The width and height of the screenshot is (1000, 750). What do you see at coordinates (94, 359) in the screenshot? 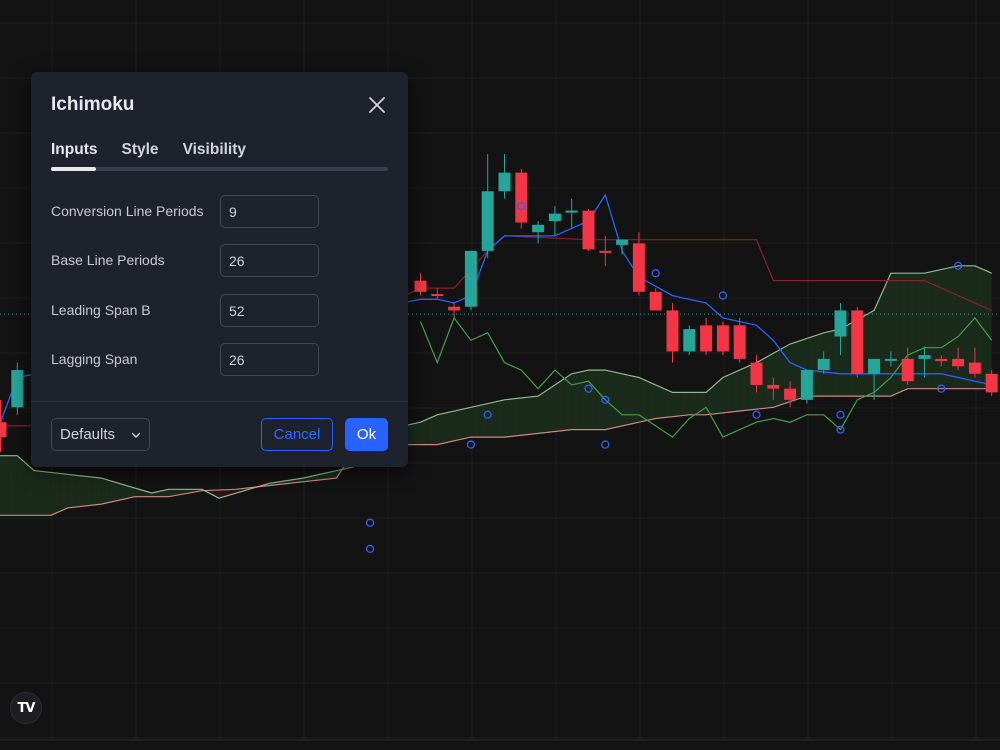
I see `lagging-span-label: Lagging Span` at bounding box center [94, 359].